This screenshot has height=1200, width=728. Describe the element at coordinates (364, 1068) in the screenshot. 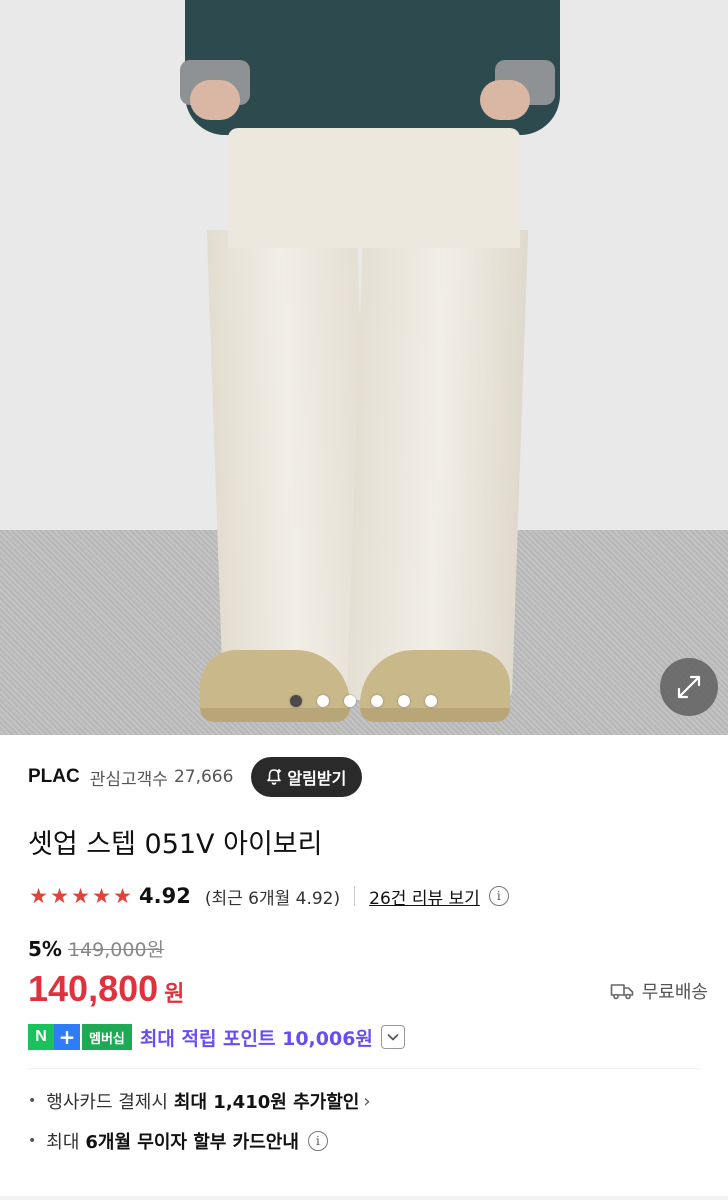

I see `section-divider` at that location.